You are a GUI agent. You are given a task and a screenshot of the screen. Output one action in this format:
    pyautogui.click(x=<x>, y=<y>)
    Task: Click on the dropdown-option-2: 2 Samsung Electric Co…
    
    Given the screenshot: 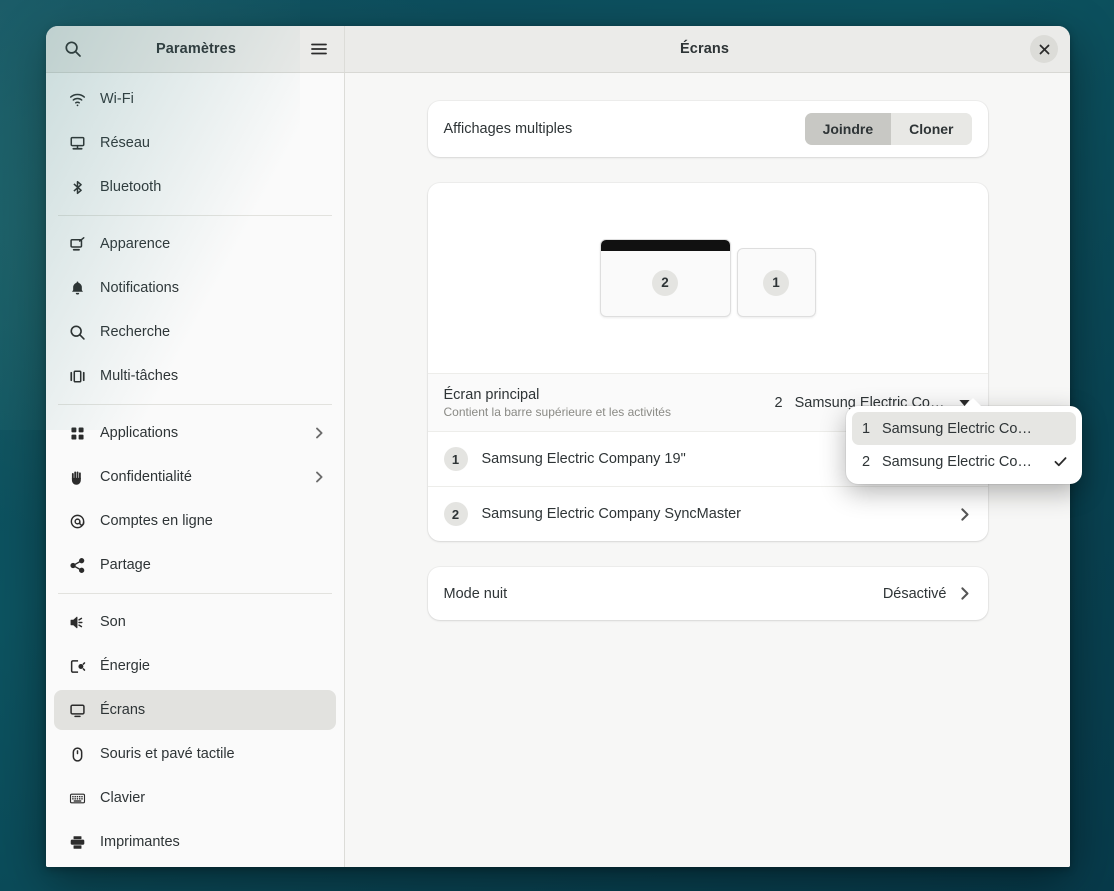 What is the action you would take?
    pyautogui.click(x=964, y=461)
    